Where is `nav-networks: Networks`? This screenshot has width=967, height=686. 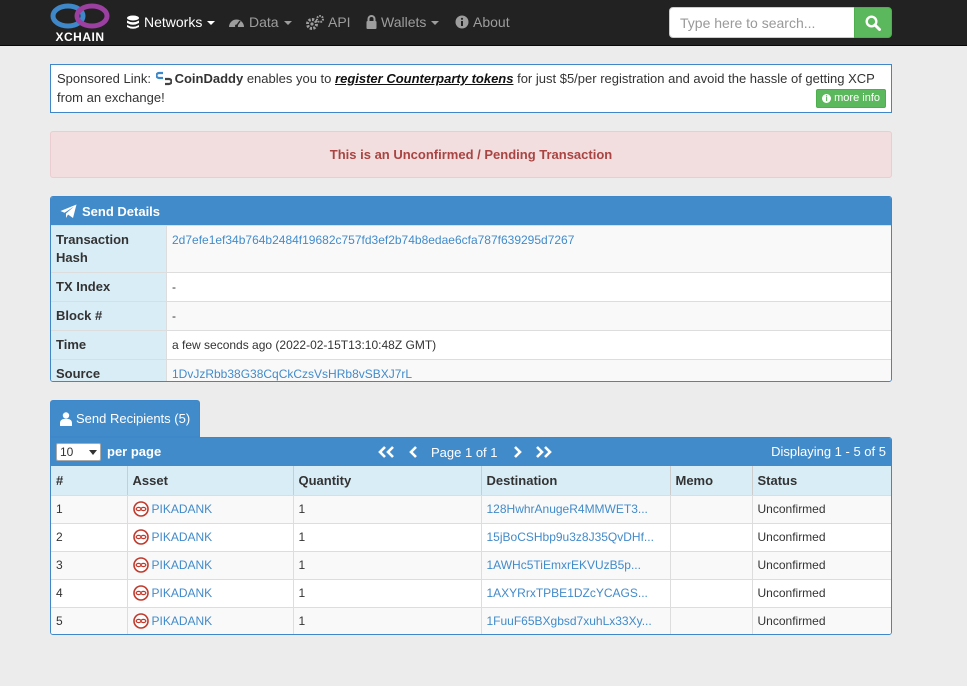 nav-networks: Networks is located at coordinates (171, 22).